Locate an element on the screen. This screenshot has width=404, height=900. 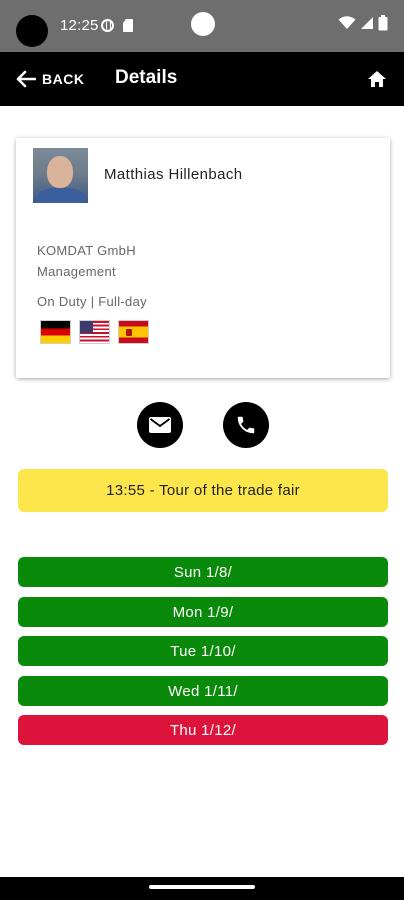
phone-icon is located at coordinates (246, 425).